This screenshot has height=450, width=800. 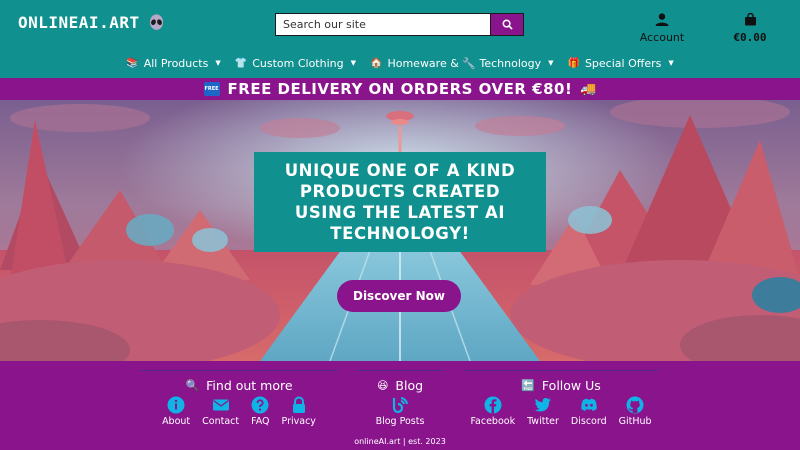 I want to click on copyright-text: onlineAI.art | est. 2023, so click(x=400, y=441).